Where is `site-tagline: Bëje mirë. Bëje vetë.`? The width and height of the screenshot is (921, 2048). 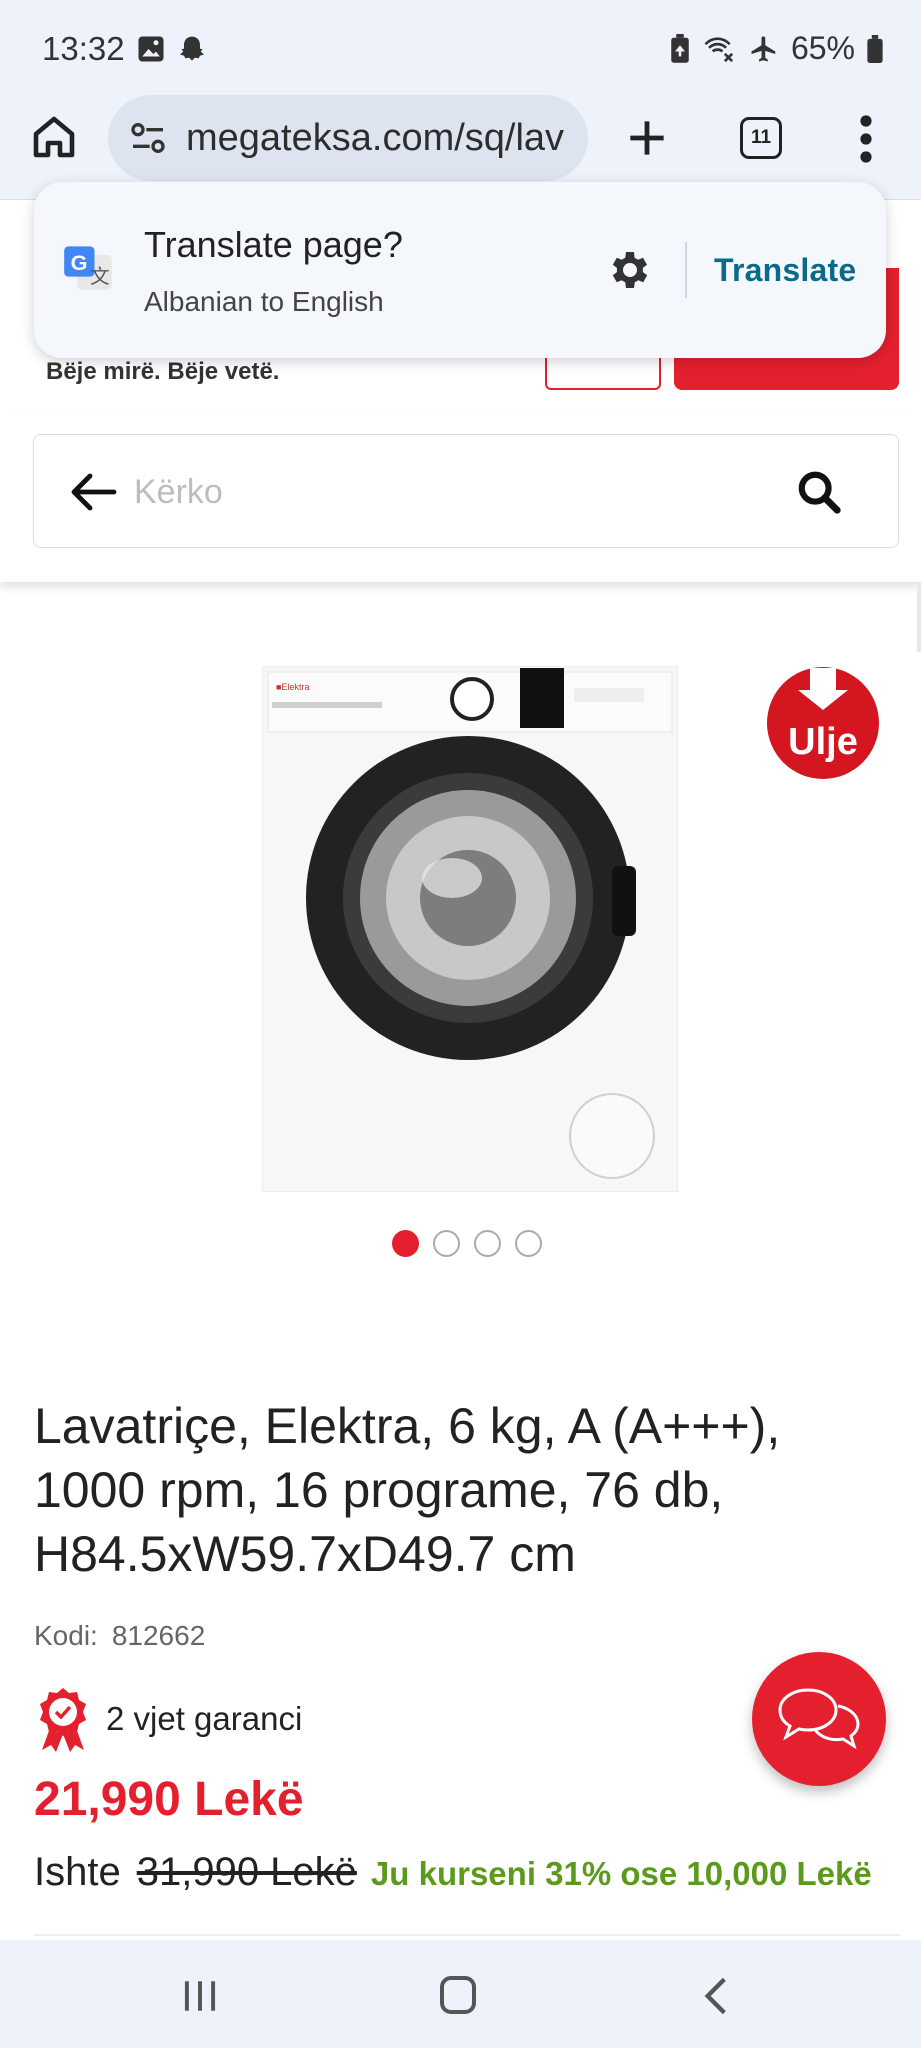
site-tagline: Bëje mirë. Bëje vetë. is located at coordinates (163, 371).